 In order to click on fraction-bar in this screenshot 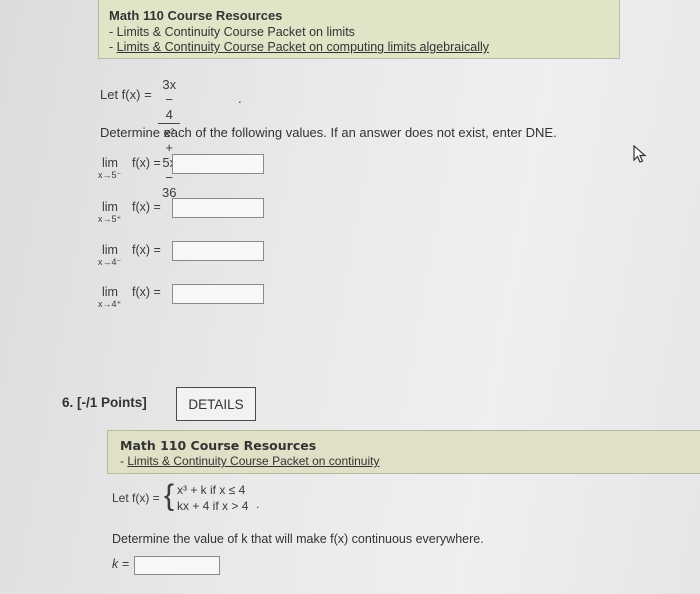, I will do `click(169, 123)`.